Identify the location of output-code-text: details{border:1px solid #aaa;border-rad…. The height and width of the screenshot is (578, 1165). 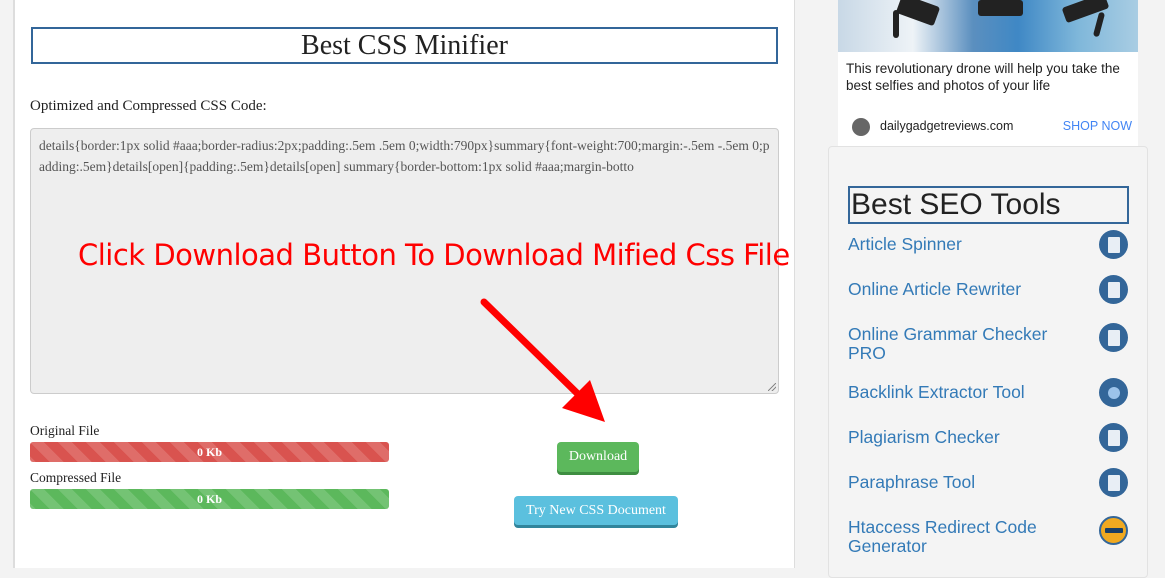
(404, 156).